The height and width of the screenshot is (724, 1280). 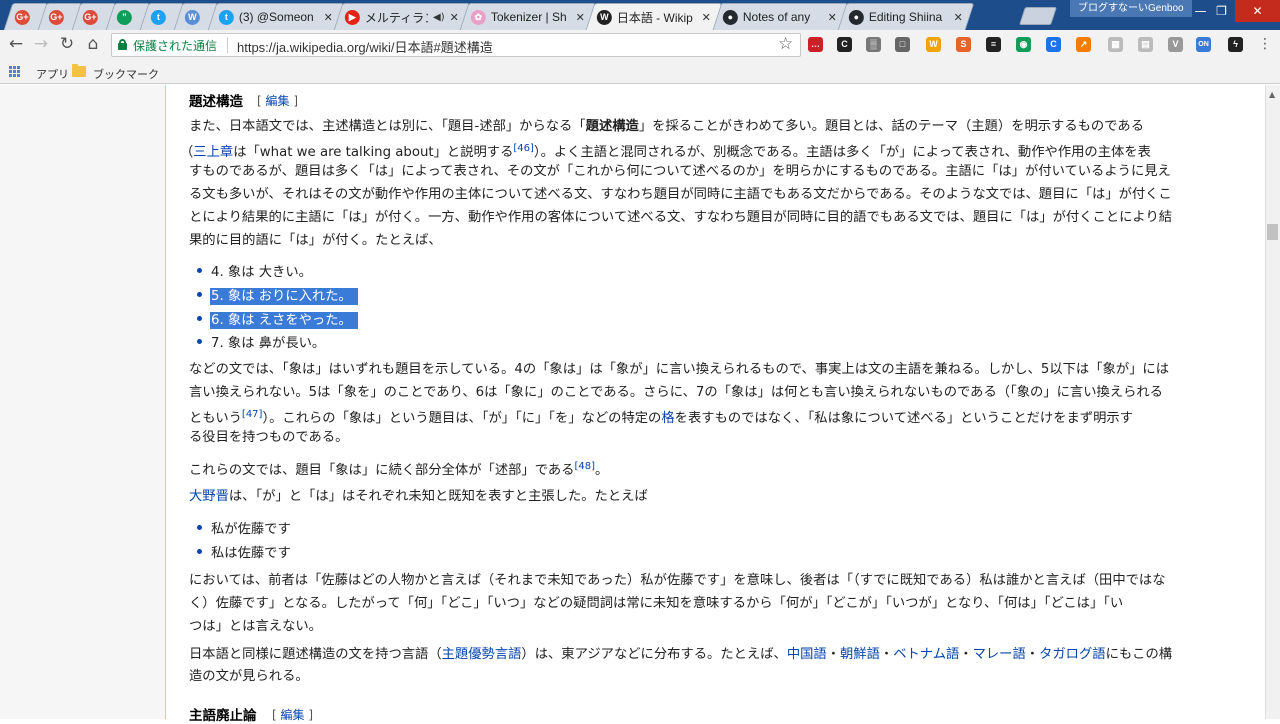 What do you see at coordinates (315, 654) in the screenshot?
I see `text: 日本語と同様に題述構造の文を持つ言語（` at bounding box center [315, 654].